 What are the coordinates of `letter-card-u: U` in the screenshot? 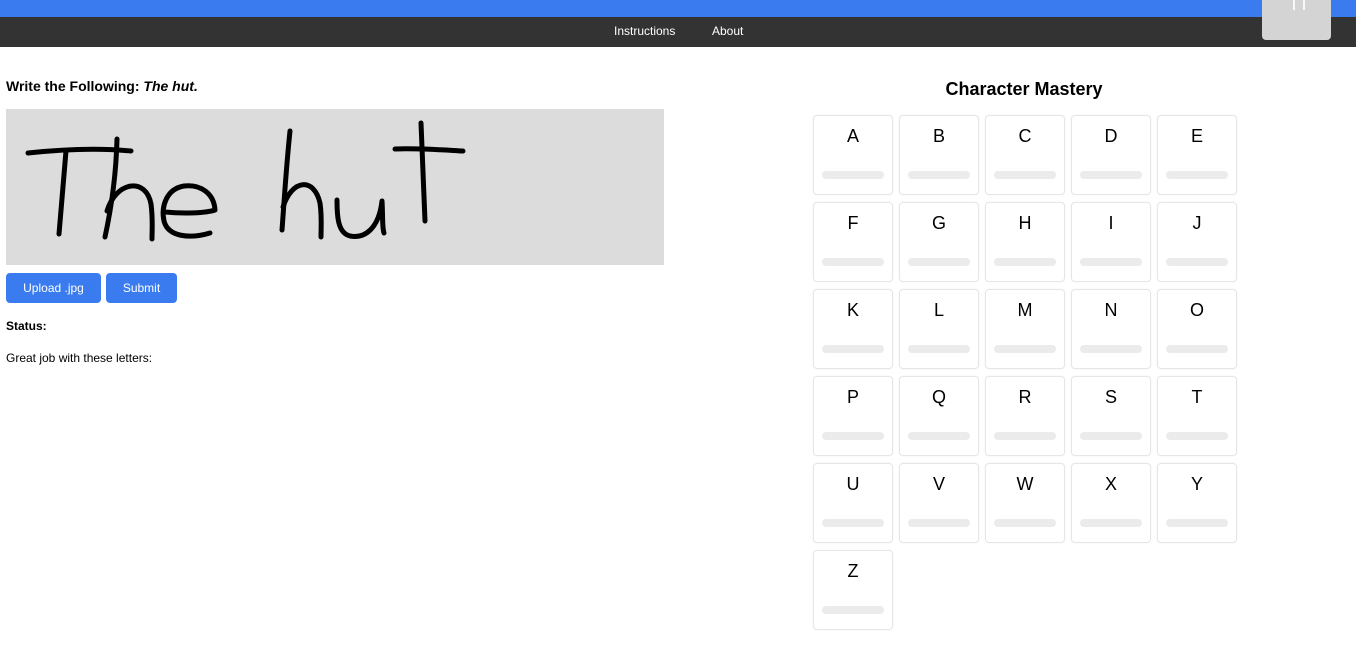 It's located at (853, 503).